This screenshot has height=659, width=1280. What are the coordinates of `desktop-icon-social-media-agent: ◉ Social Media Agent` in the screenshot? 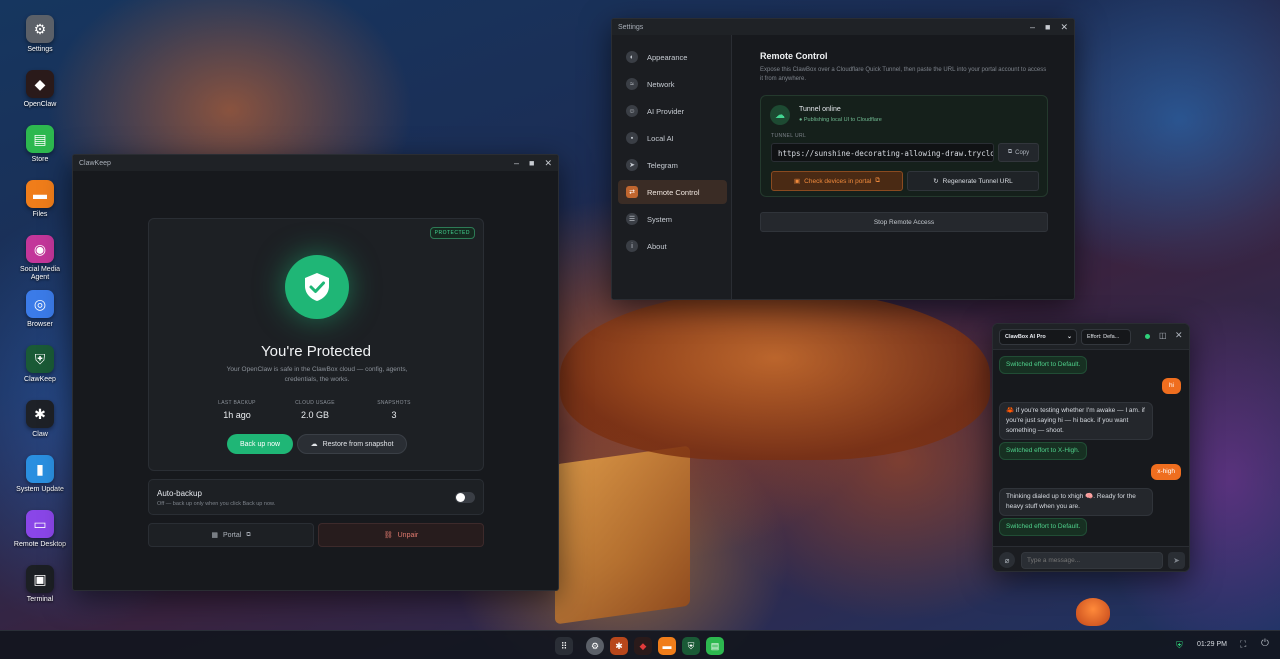 It's located at (40, 258).